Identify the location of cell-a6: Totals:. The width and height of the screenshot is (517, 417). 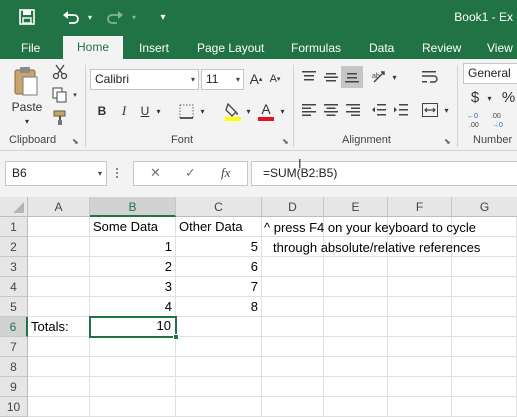
(59, 327).